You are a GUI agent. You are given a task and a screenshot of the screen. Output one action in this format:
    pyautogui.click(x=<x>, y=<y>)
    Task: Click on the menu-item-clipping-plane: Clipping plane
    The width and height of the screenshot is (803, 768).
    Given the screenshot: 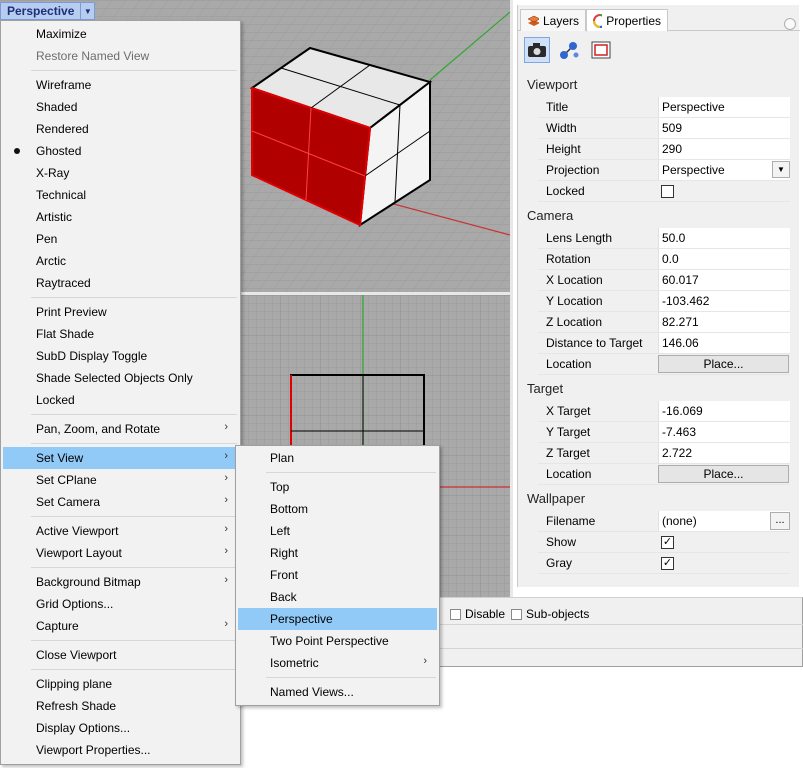 What is the action you would take?
    pyautogui.click(x=120, y=684)
    